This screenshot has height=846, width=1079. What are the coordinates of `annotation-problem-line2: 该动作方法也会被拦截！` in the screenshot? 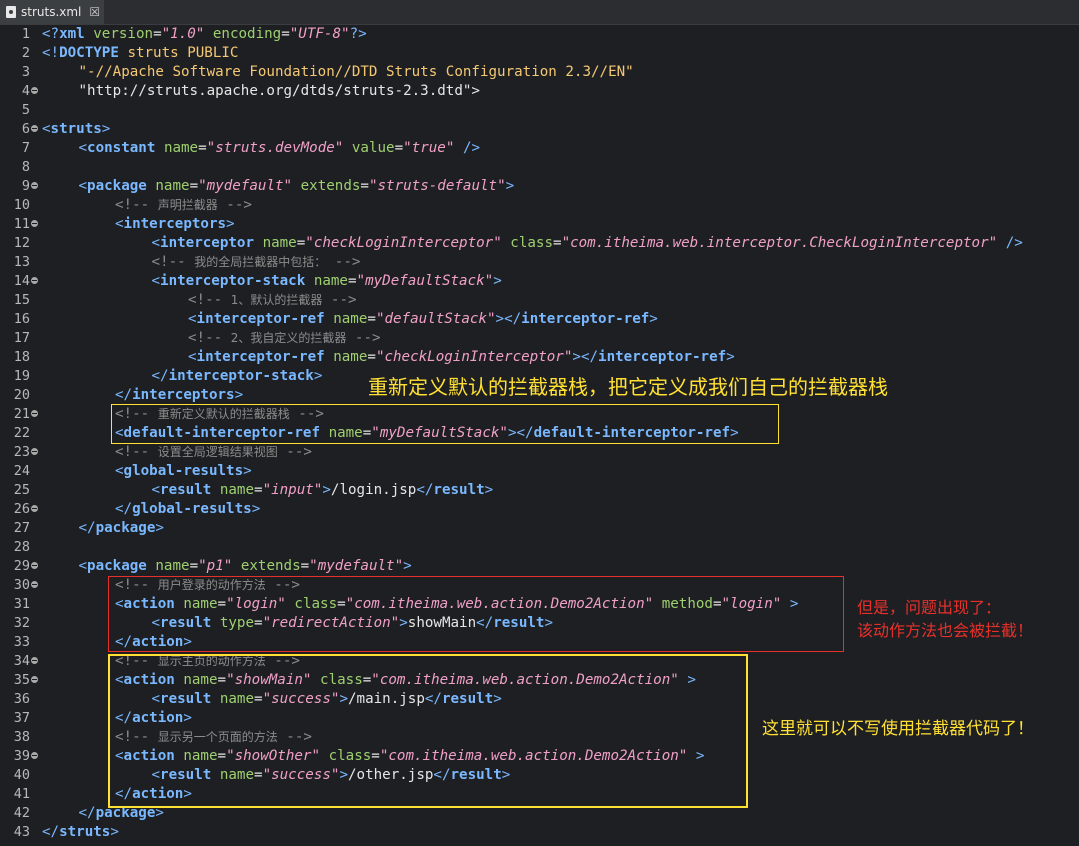 It's located at (945, 630).